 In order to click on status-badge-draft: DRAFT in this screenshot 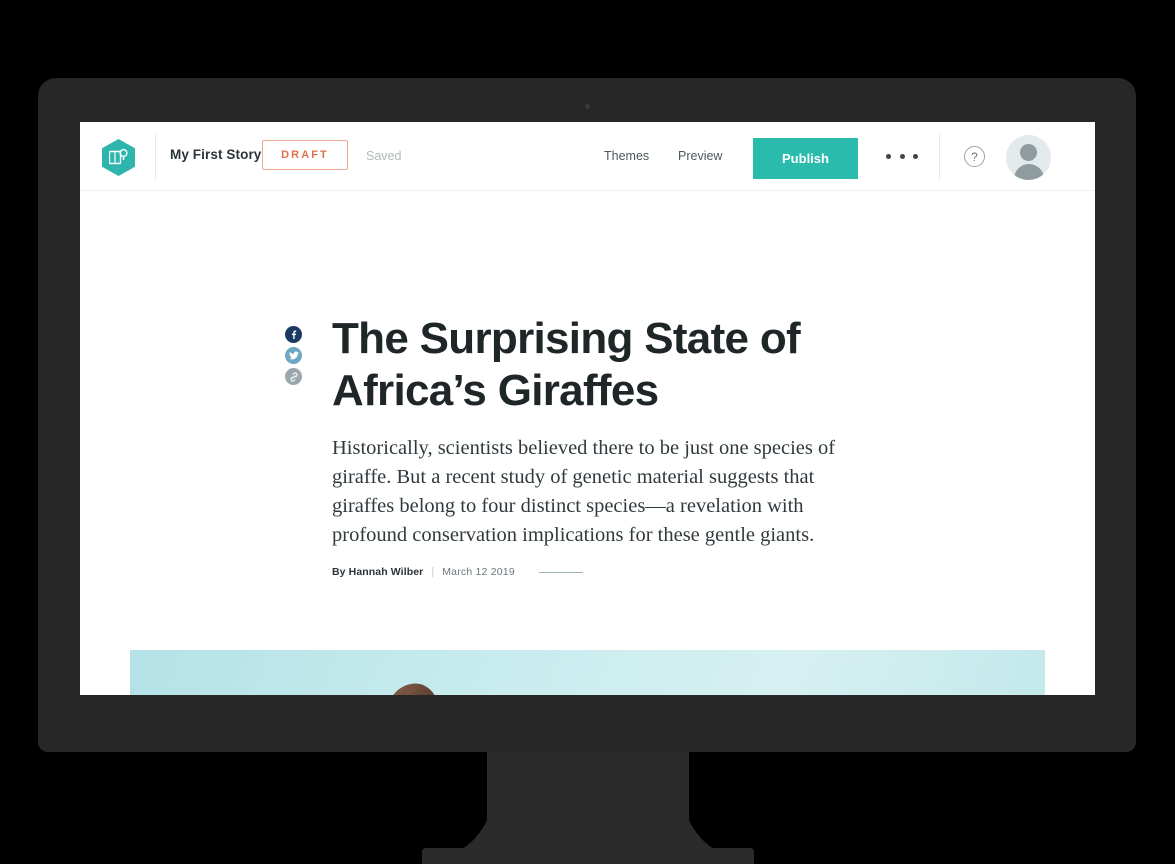, I will do `click(305, 155)`.